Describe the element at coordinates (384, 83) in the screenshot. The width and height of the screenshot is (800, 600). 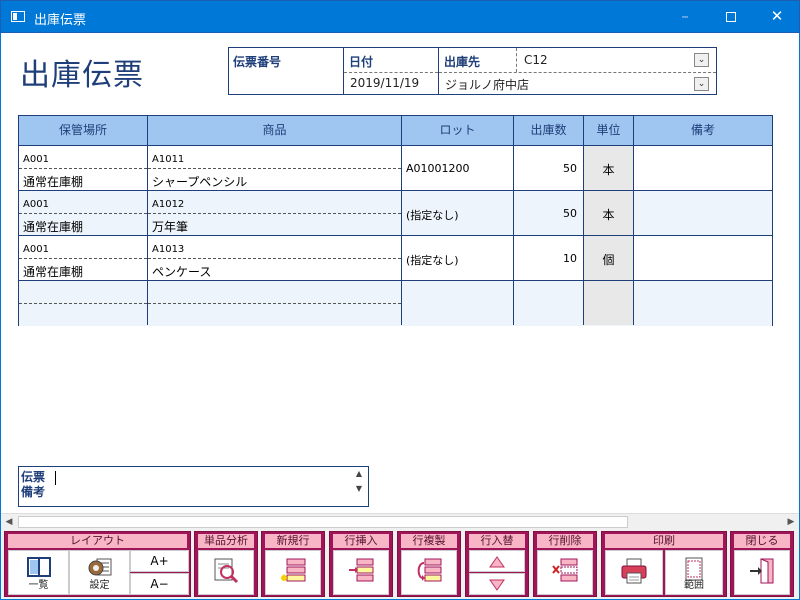
I see `date-field: 2019/11/19` at that location.